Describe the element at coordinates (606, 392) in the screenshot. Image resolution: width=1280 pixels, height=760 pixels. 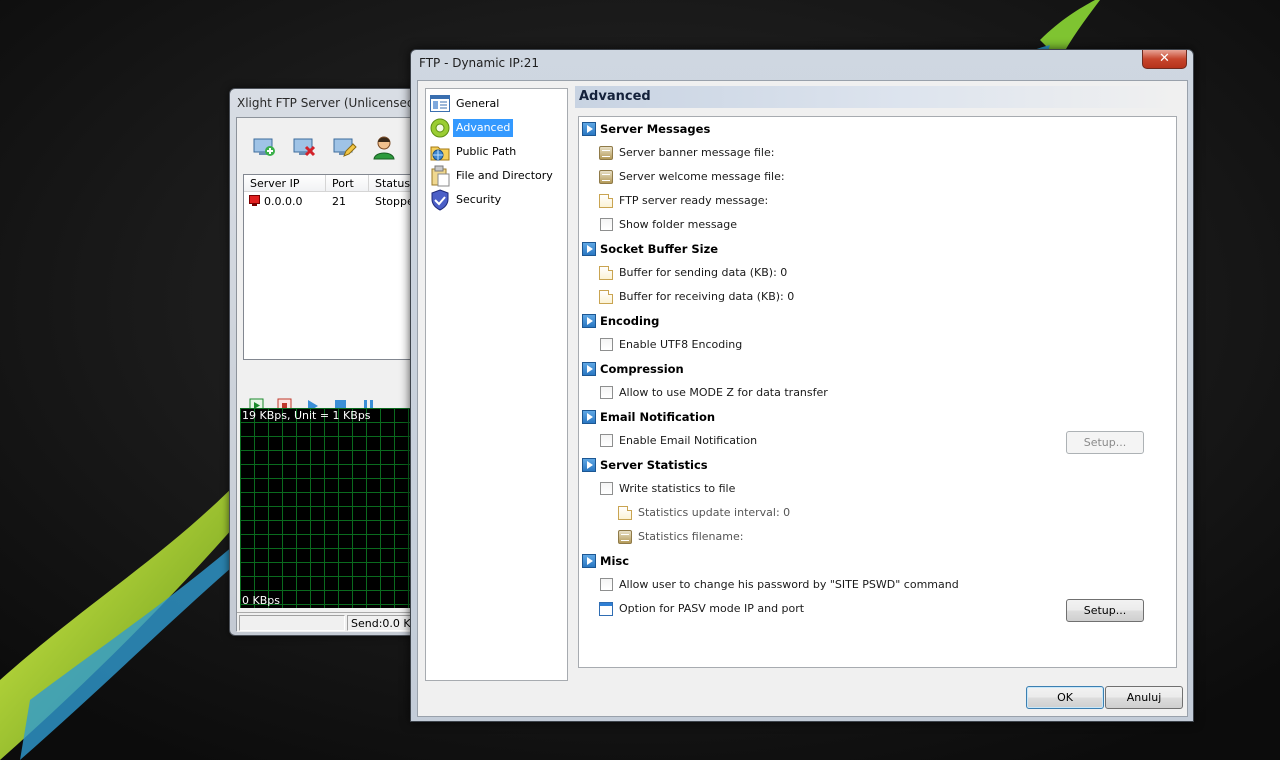
I see `checkbox-mode-z` at that location.